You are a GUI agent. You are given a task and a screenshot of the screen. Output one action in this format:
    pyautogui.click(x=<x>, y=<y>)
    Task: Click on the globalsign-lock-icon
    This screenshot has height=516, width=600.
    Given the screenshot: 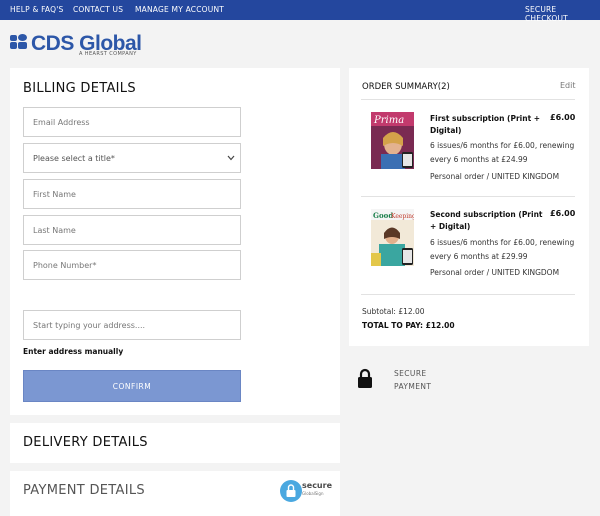 What is the action you would take?
    pyautogui.click(x=291, y=491)
    